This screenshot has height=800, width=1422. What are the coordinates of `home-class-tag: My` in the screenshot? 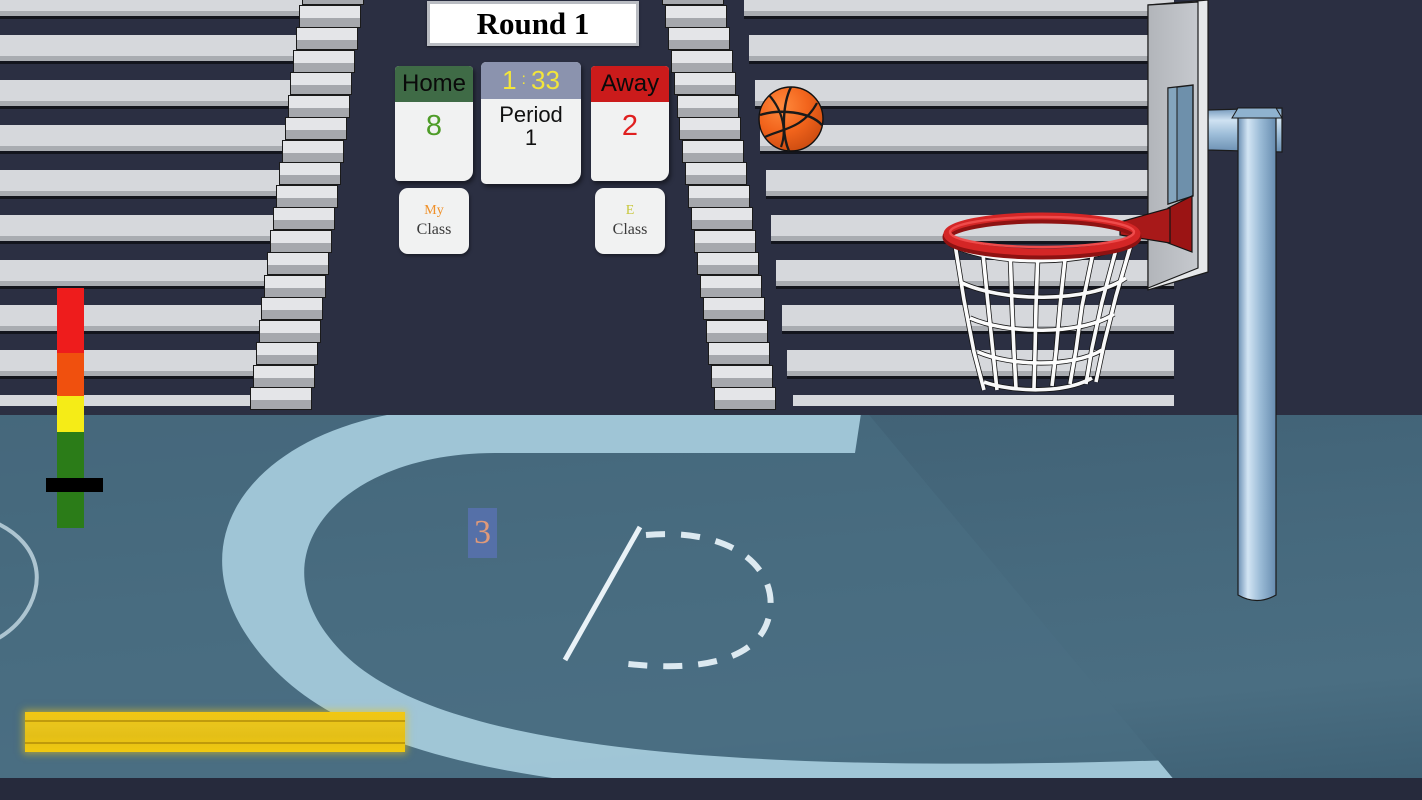 It's located at (434, 211).